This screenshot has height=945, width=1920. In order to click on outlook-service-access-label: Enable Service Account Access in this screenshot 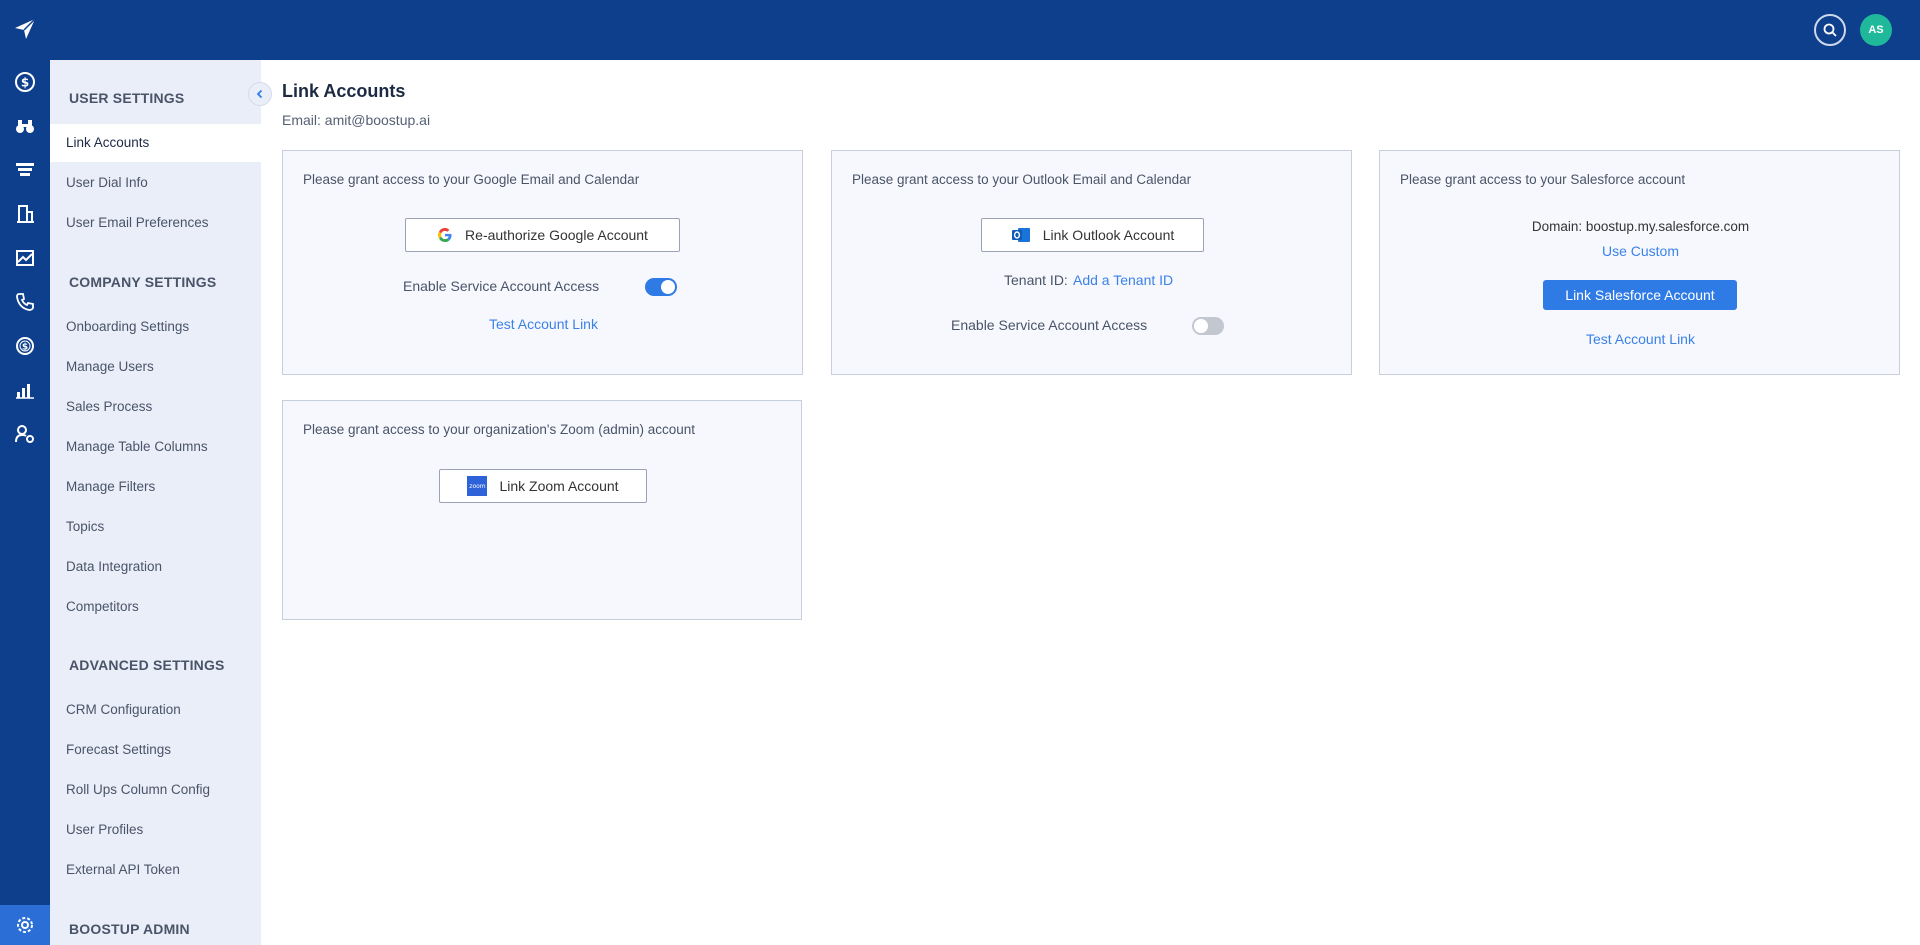, I will do `click(1049, 325)`.